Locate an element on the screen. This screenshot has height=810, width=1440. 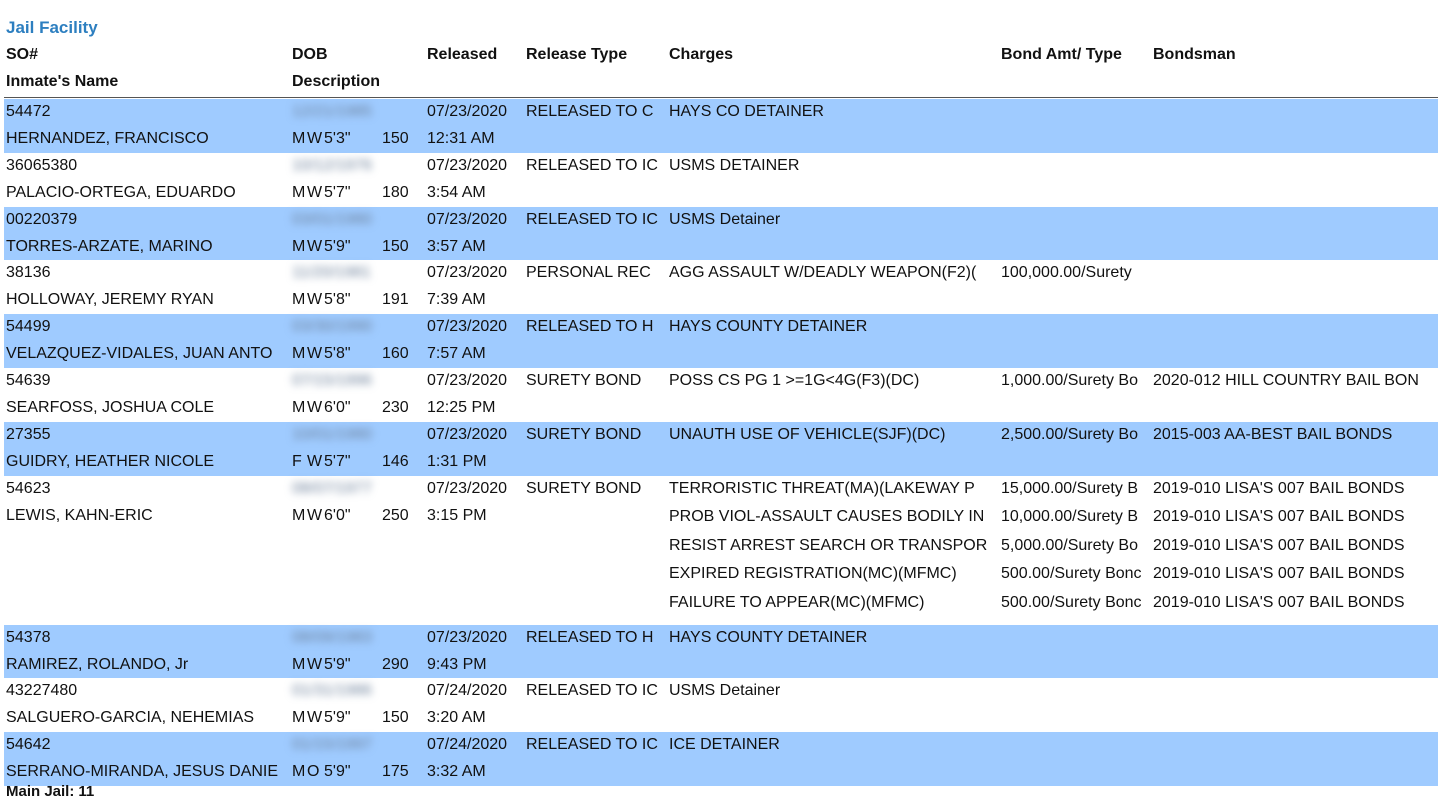
dob-redacted: 07/15/1996 is located at coordinates (332, 380).